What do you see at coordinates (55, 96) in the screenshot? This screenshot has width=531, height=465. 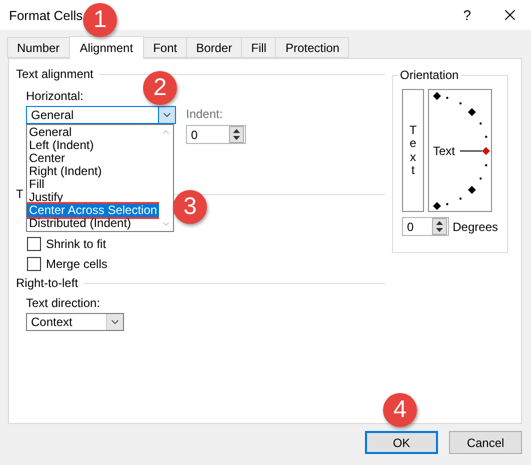 I see `field-label: Horizontal:` at bounding box center [55, 96].